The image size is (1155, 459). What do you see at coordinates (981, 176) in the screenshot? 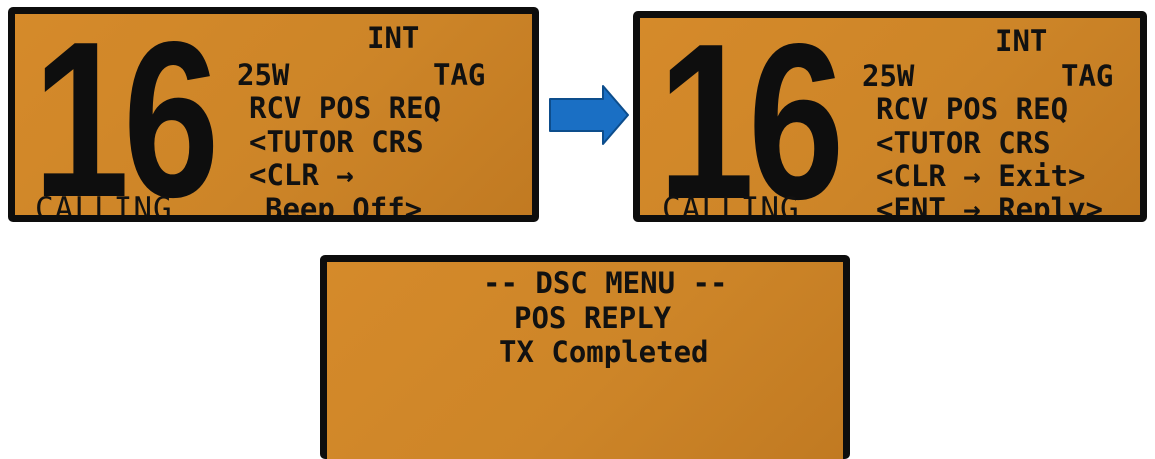
I see `message-line-3: <CLR → Exit>` at bounding box center [981, 176].